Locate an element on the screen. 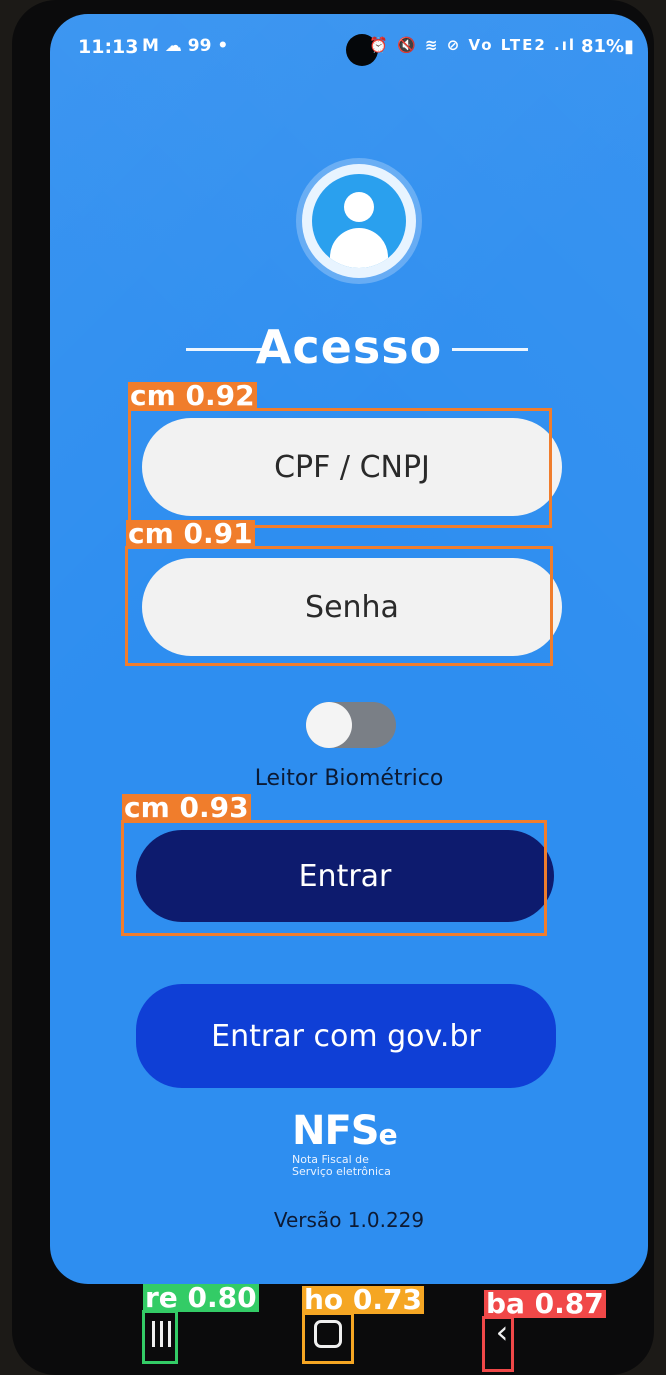  app-version: Versão 1.0.229 is located at coordinates (349, 1220).